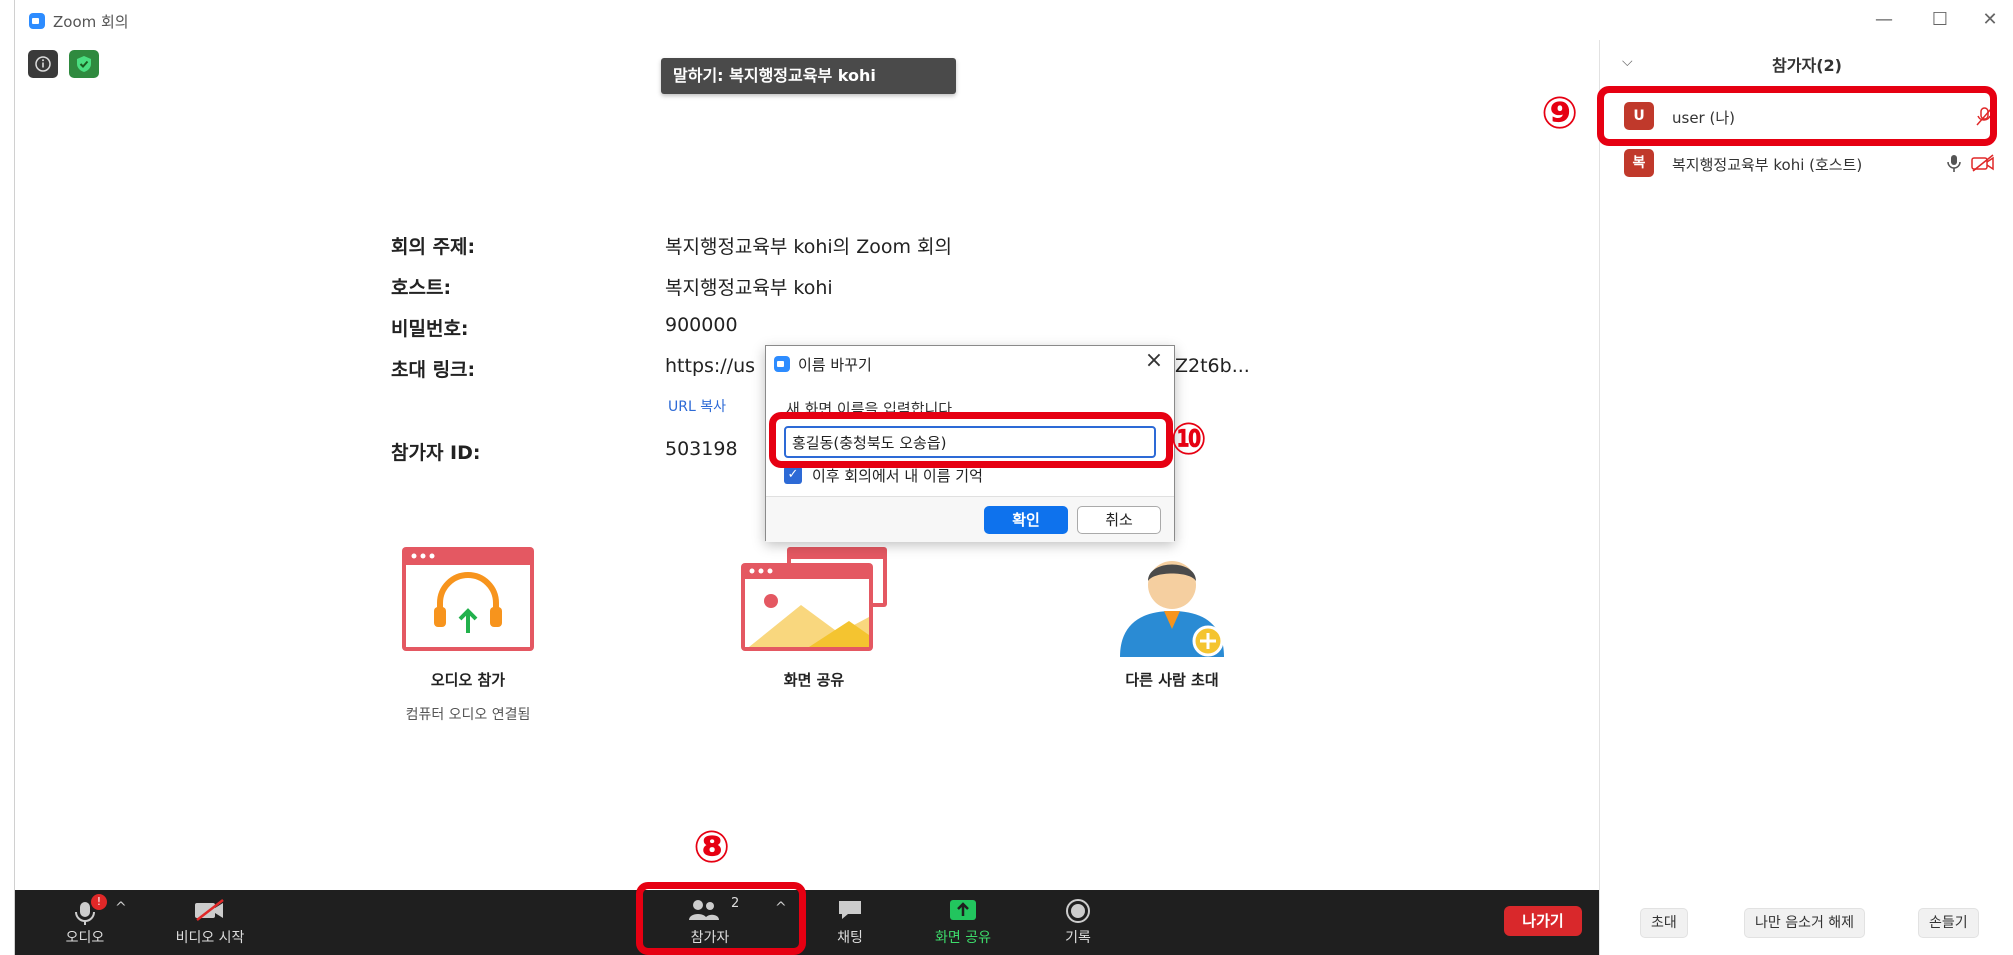 The height and width of the screenshot is (955, 2013). I want to click on audio-connected-status: 컴퓨터 오디오 연결됨, so click(468, 715).